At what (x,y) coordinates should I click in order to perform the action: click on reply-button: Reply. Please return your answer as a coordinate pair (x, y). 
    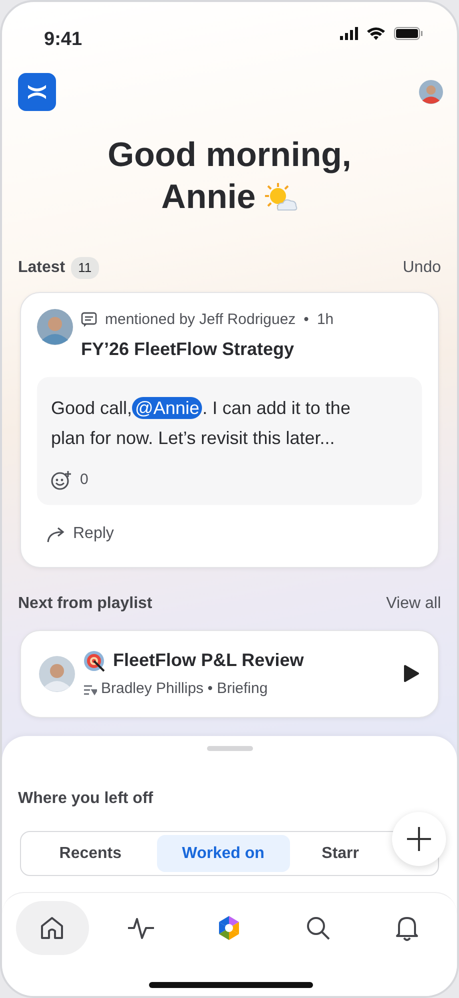
    Looking at the image, I should click on (80, 534).